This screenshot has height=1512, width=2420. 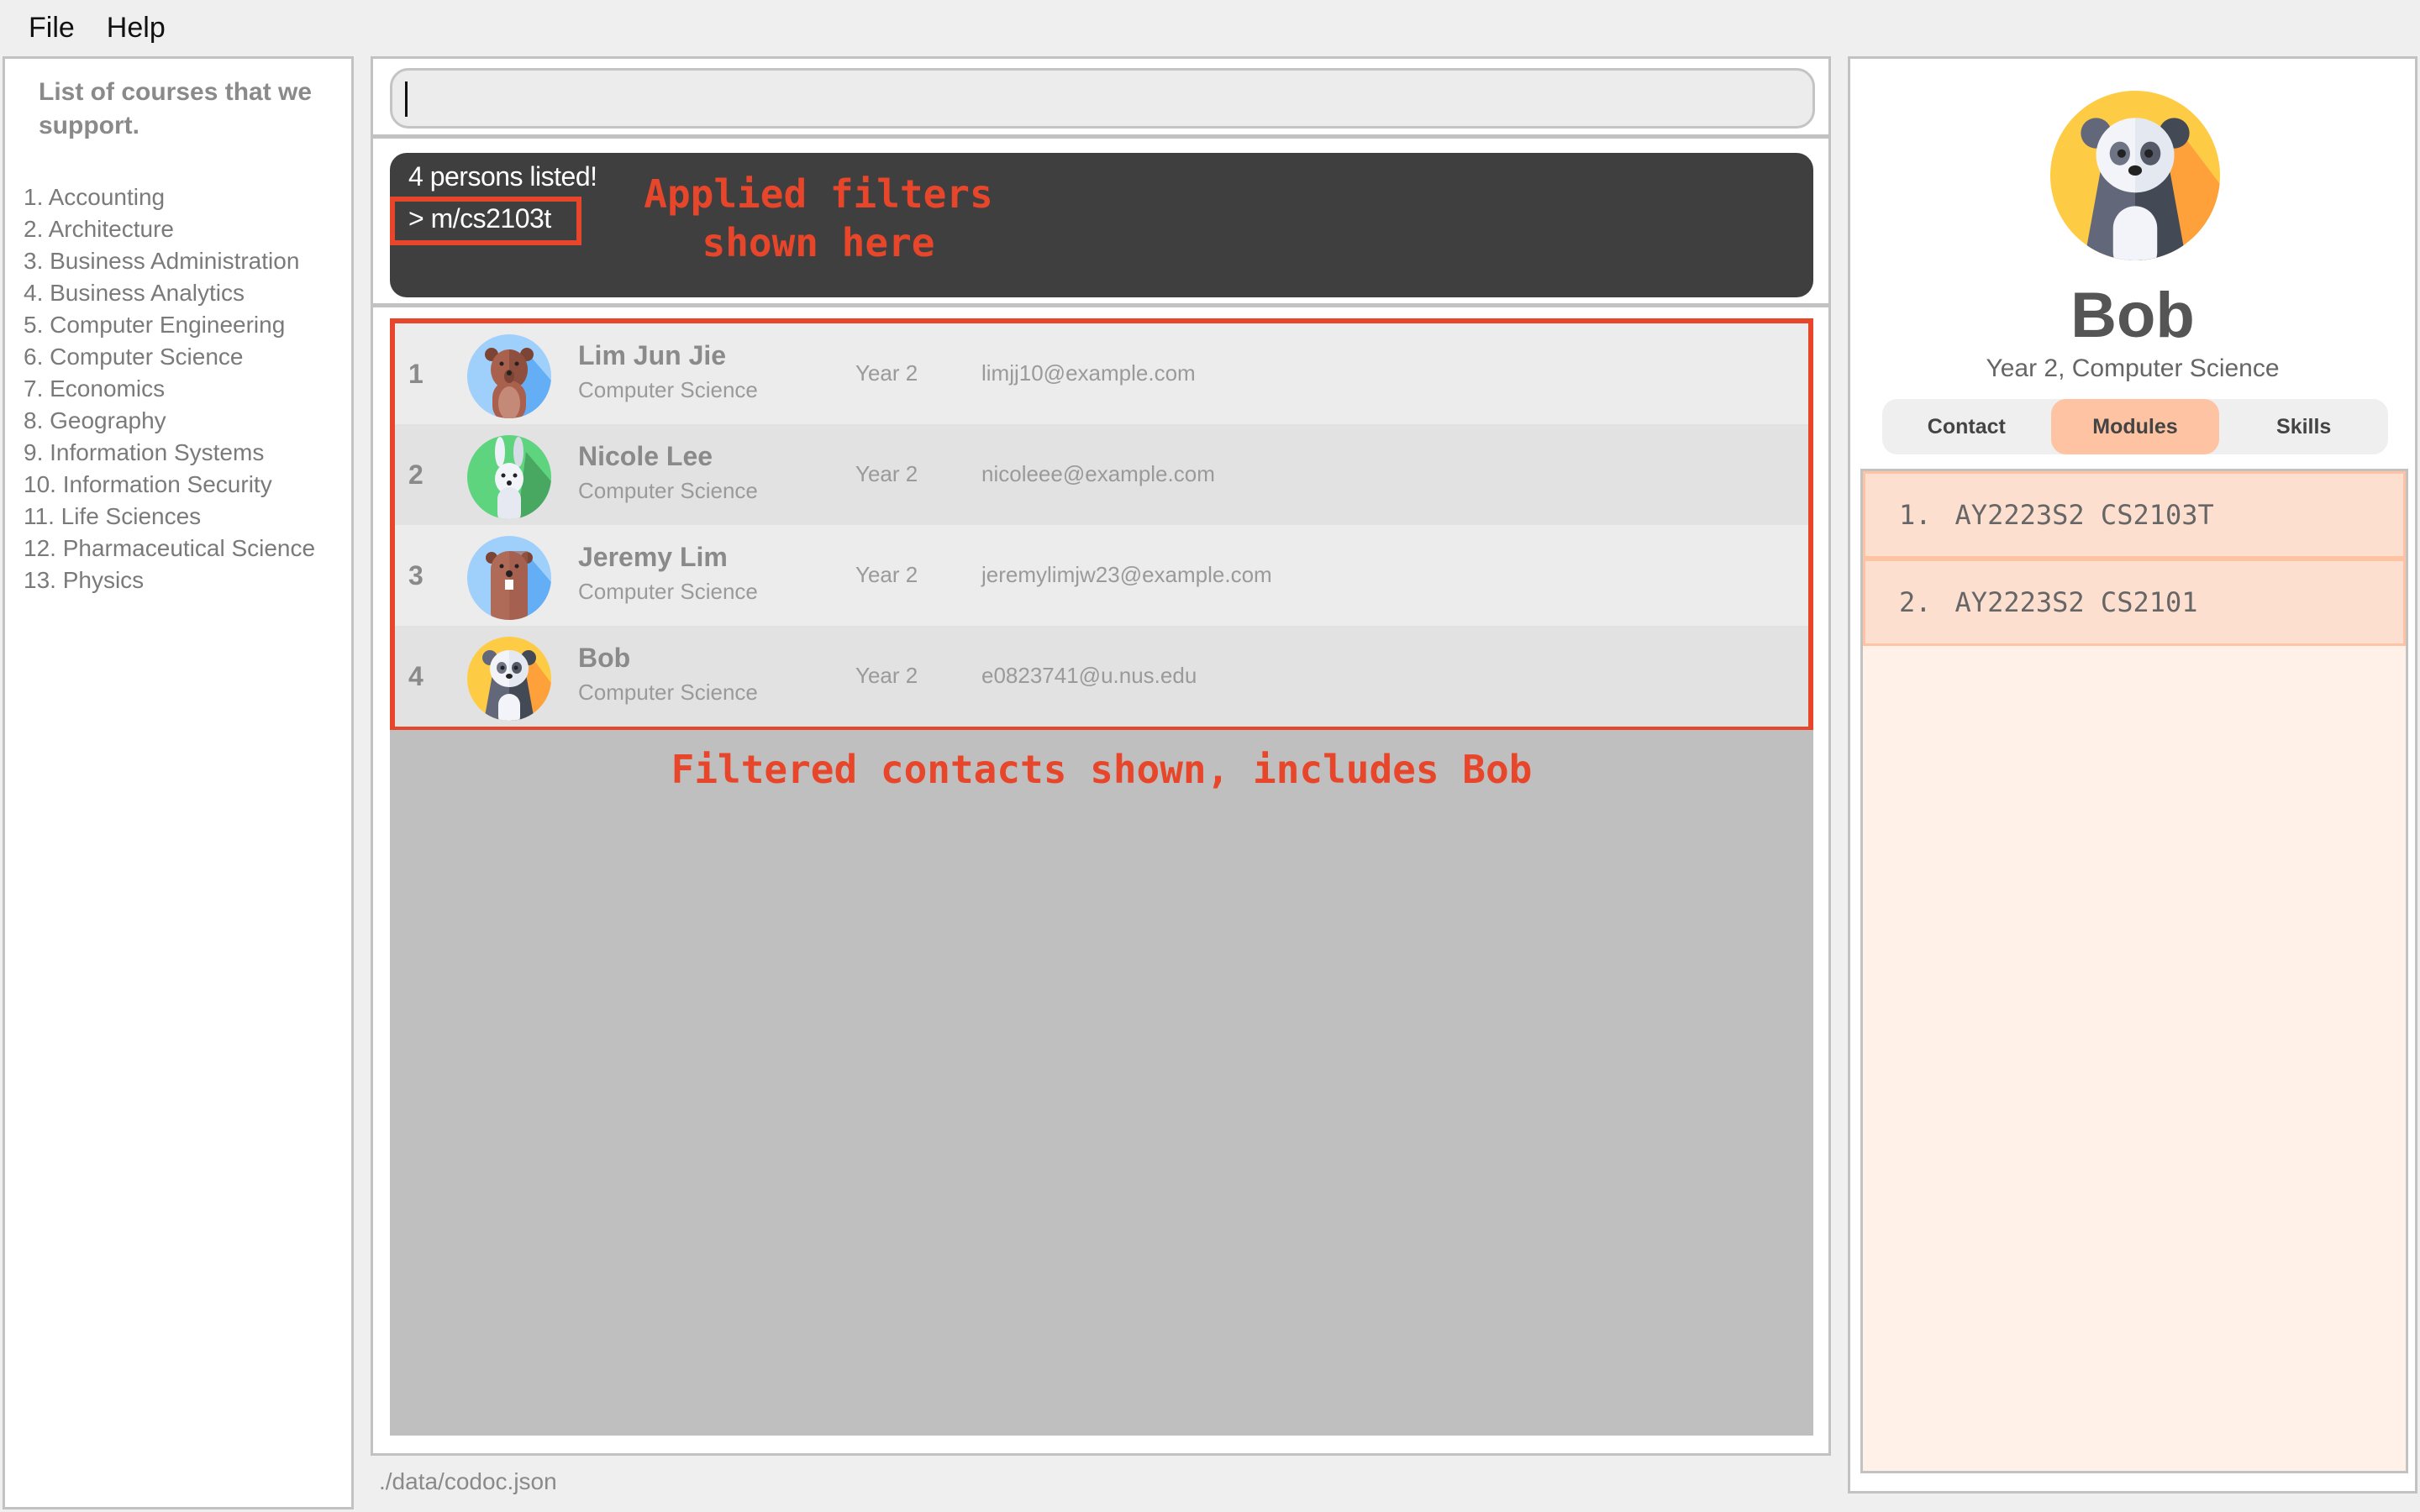 What do you see at coordinates (99, 229) in the screenshot?
I see `course-item: 2. Architecture` at bounding box center [99, 229].